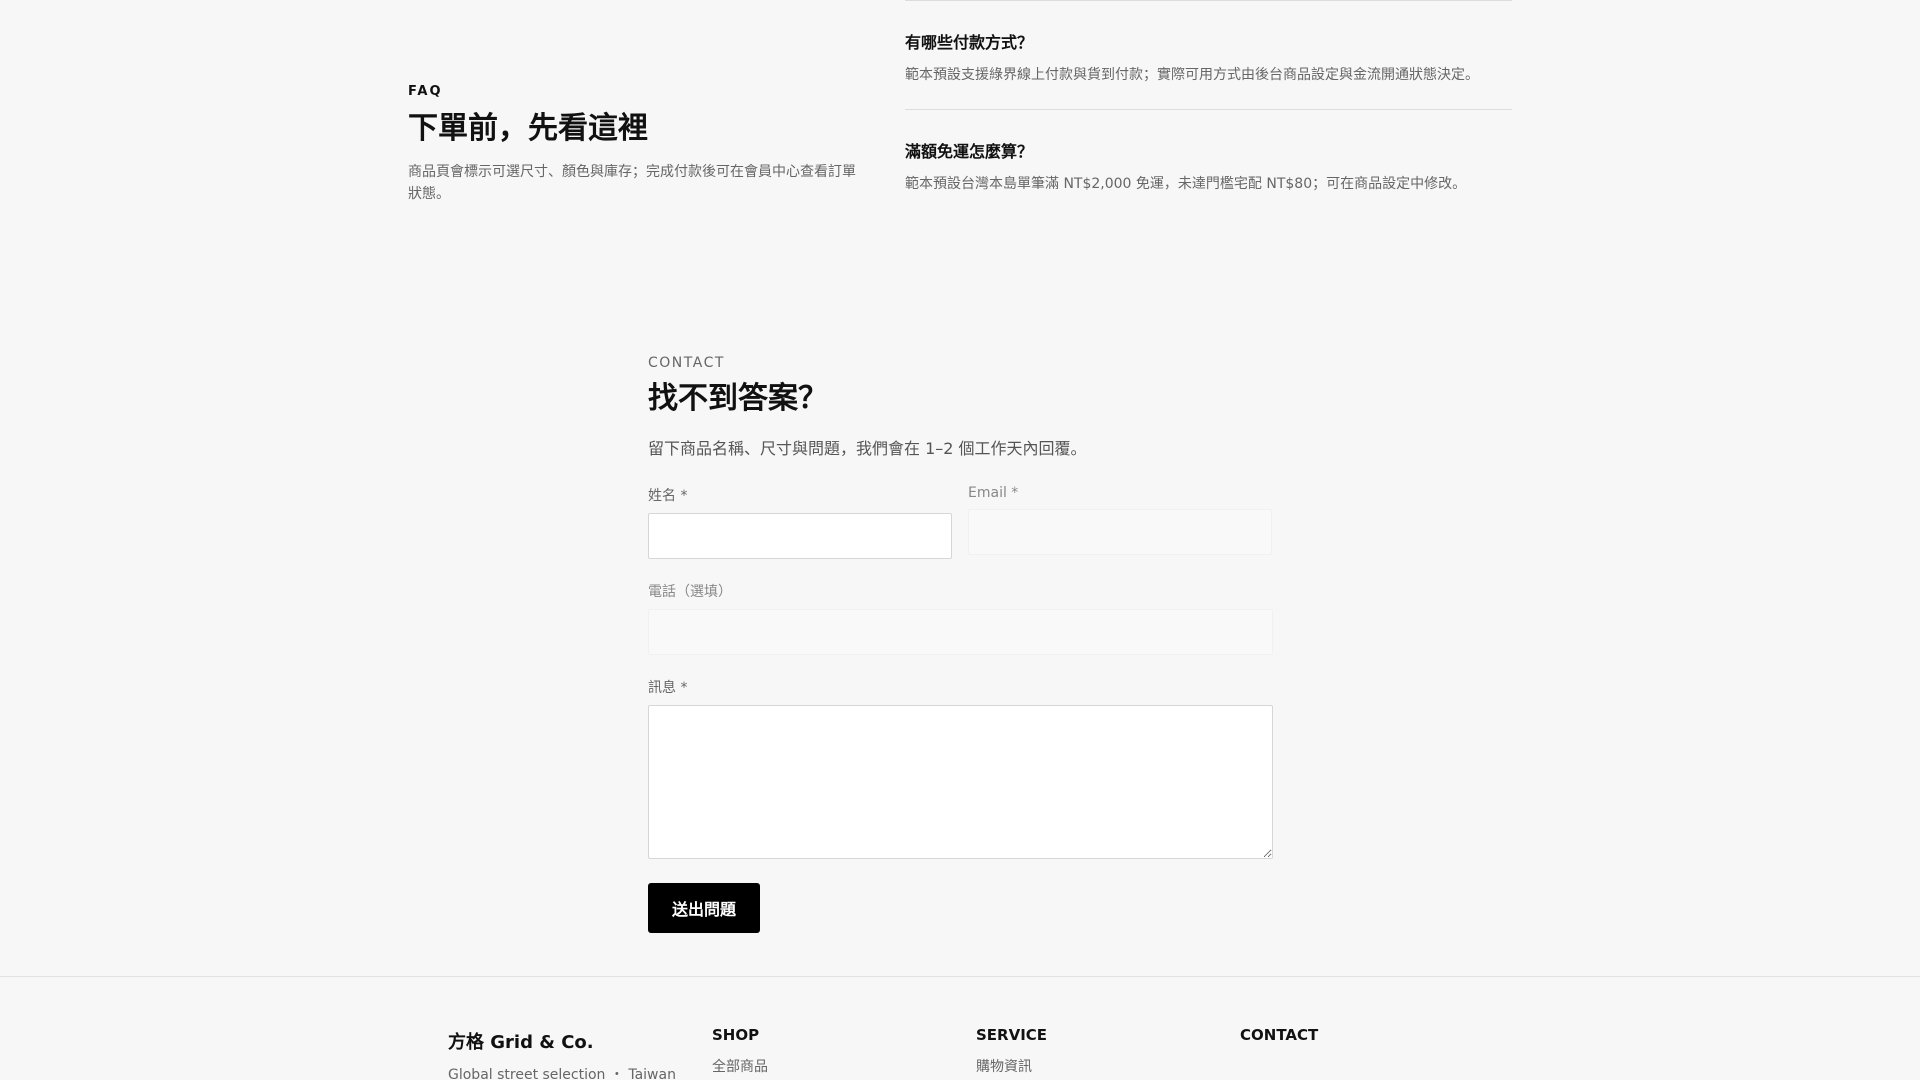 The height and width of the screenshot is (1080, 1920). Describe the element at coordinates (800, 536) in the screenshot. I see `name-field` at that location.